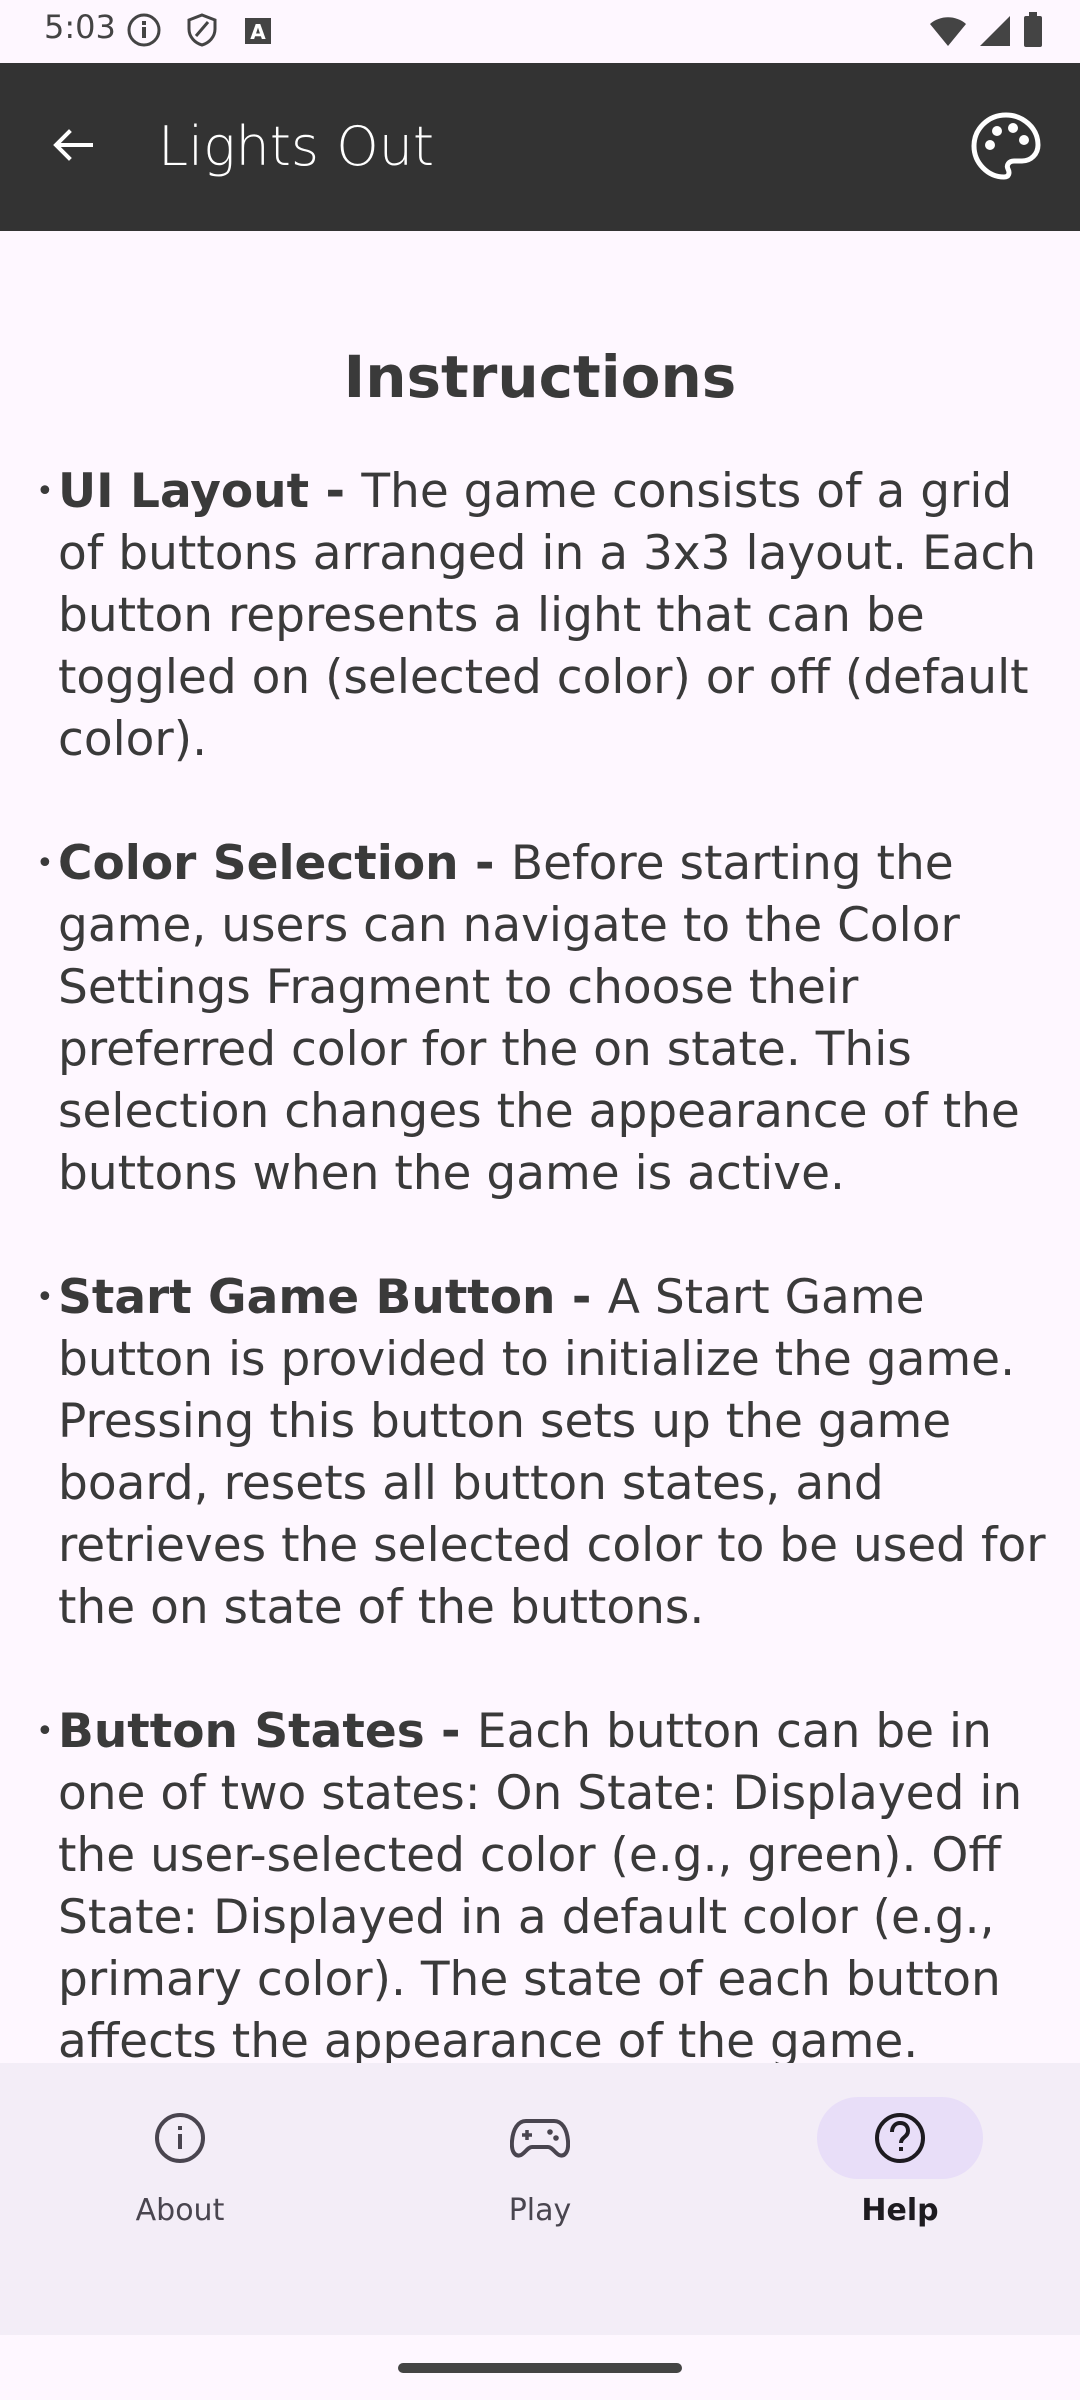  What do you see at coordinates (948, 31) in the screenshot?
I see `wifi-icon` at bounding box center [948, 31].